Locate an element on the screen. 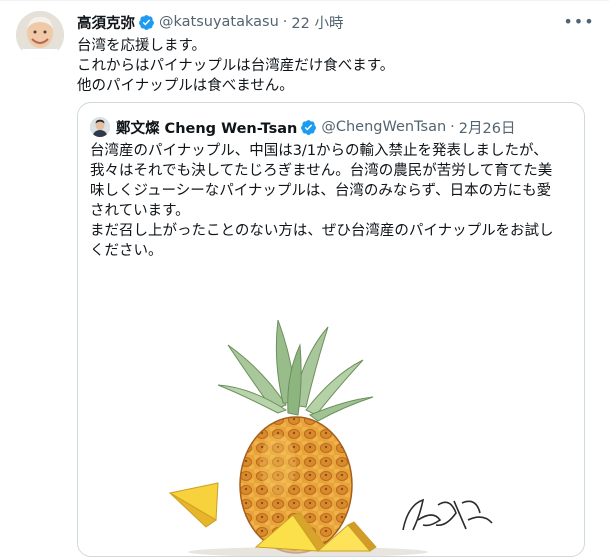  avatar-image is located at coordinates (40, 35).